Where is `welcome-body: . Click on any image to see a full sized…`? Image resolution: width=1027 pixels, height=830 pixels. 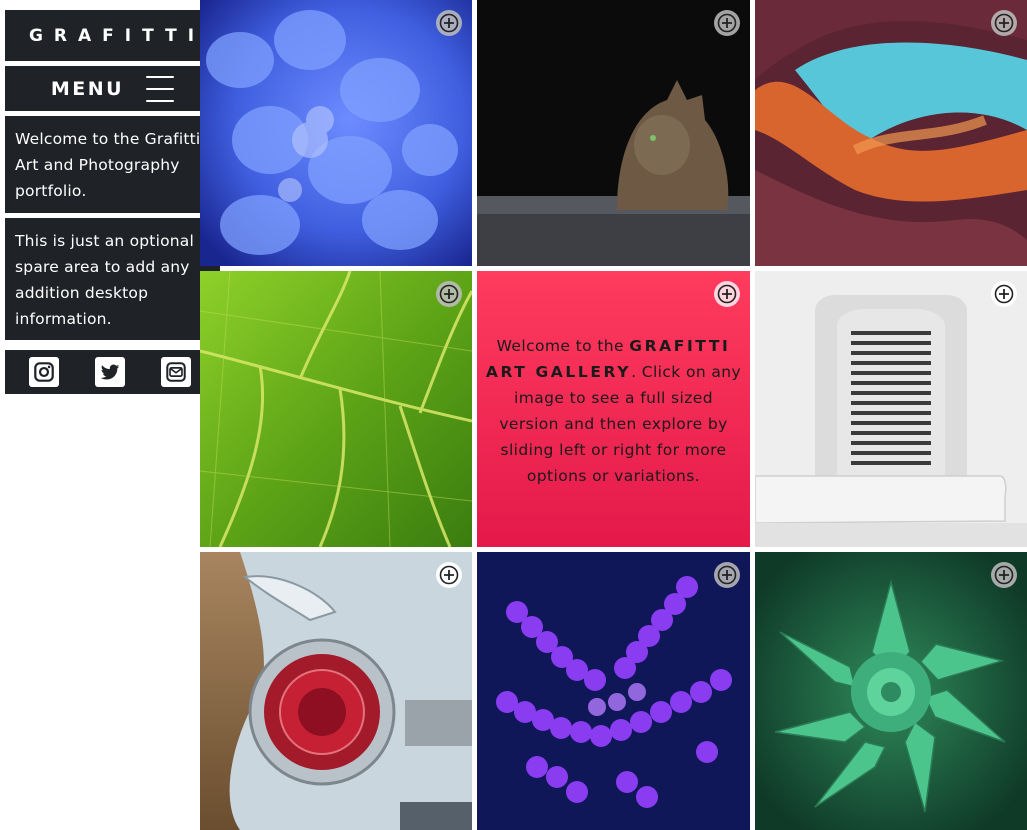 welcome-body: . Click on any image to see a full sized… is located at coordinates (620, 424).